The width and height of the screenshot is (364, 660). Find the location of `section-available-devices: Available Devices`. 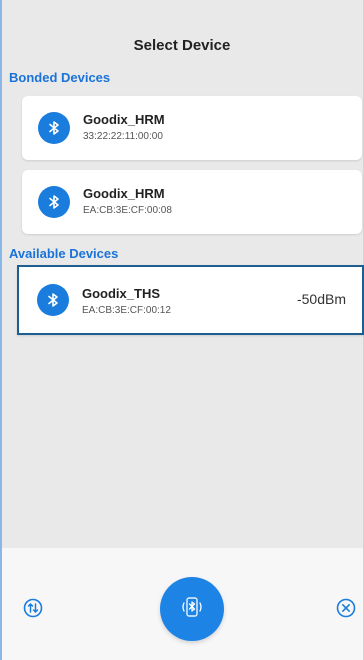

section-available-devices: Available Devices is located at coordinates (64, 253).